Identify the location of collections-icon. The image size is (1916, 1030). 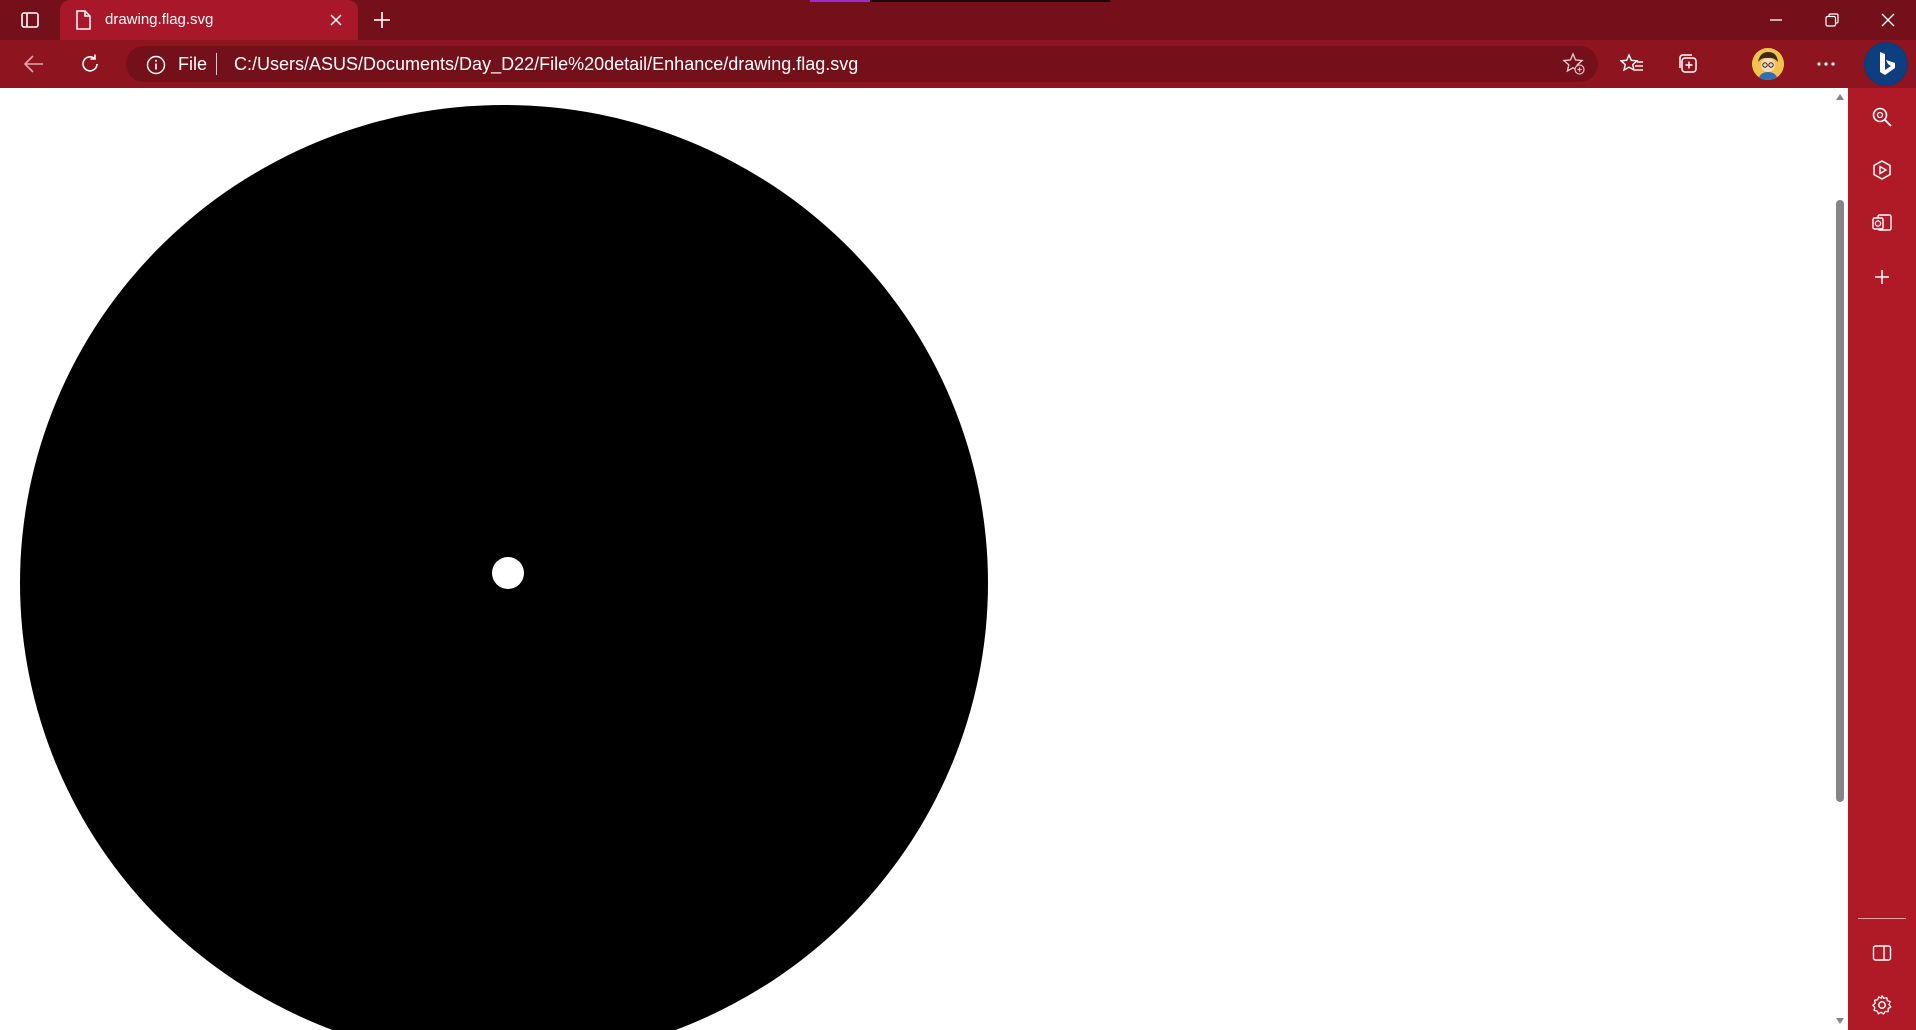
(1688, 63).